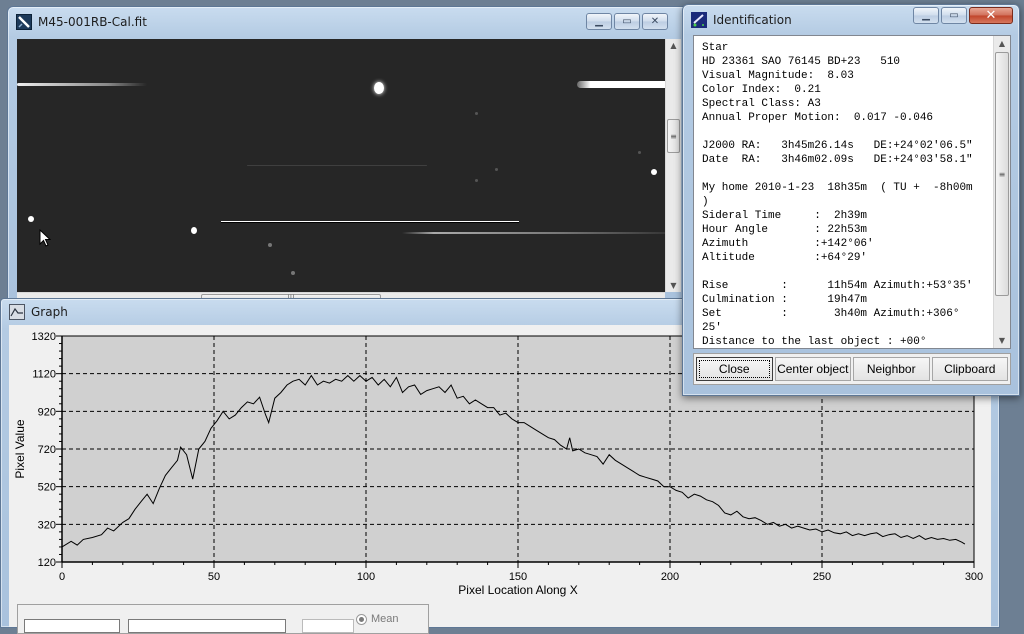 This screenshot has width=1024, height=634. I want to click on identification-title: Identification, so click(752, 20).